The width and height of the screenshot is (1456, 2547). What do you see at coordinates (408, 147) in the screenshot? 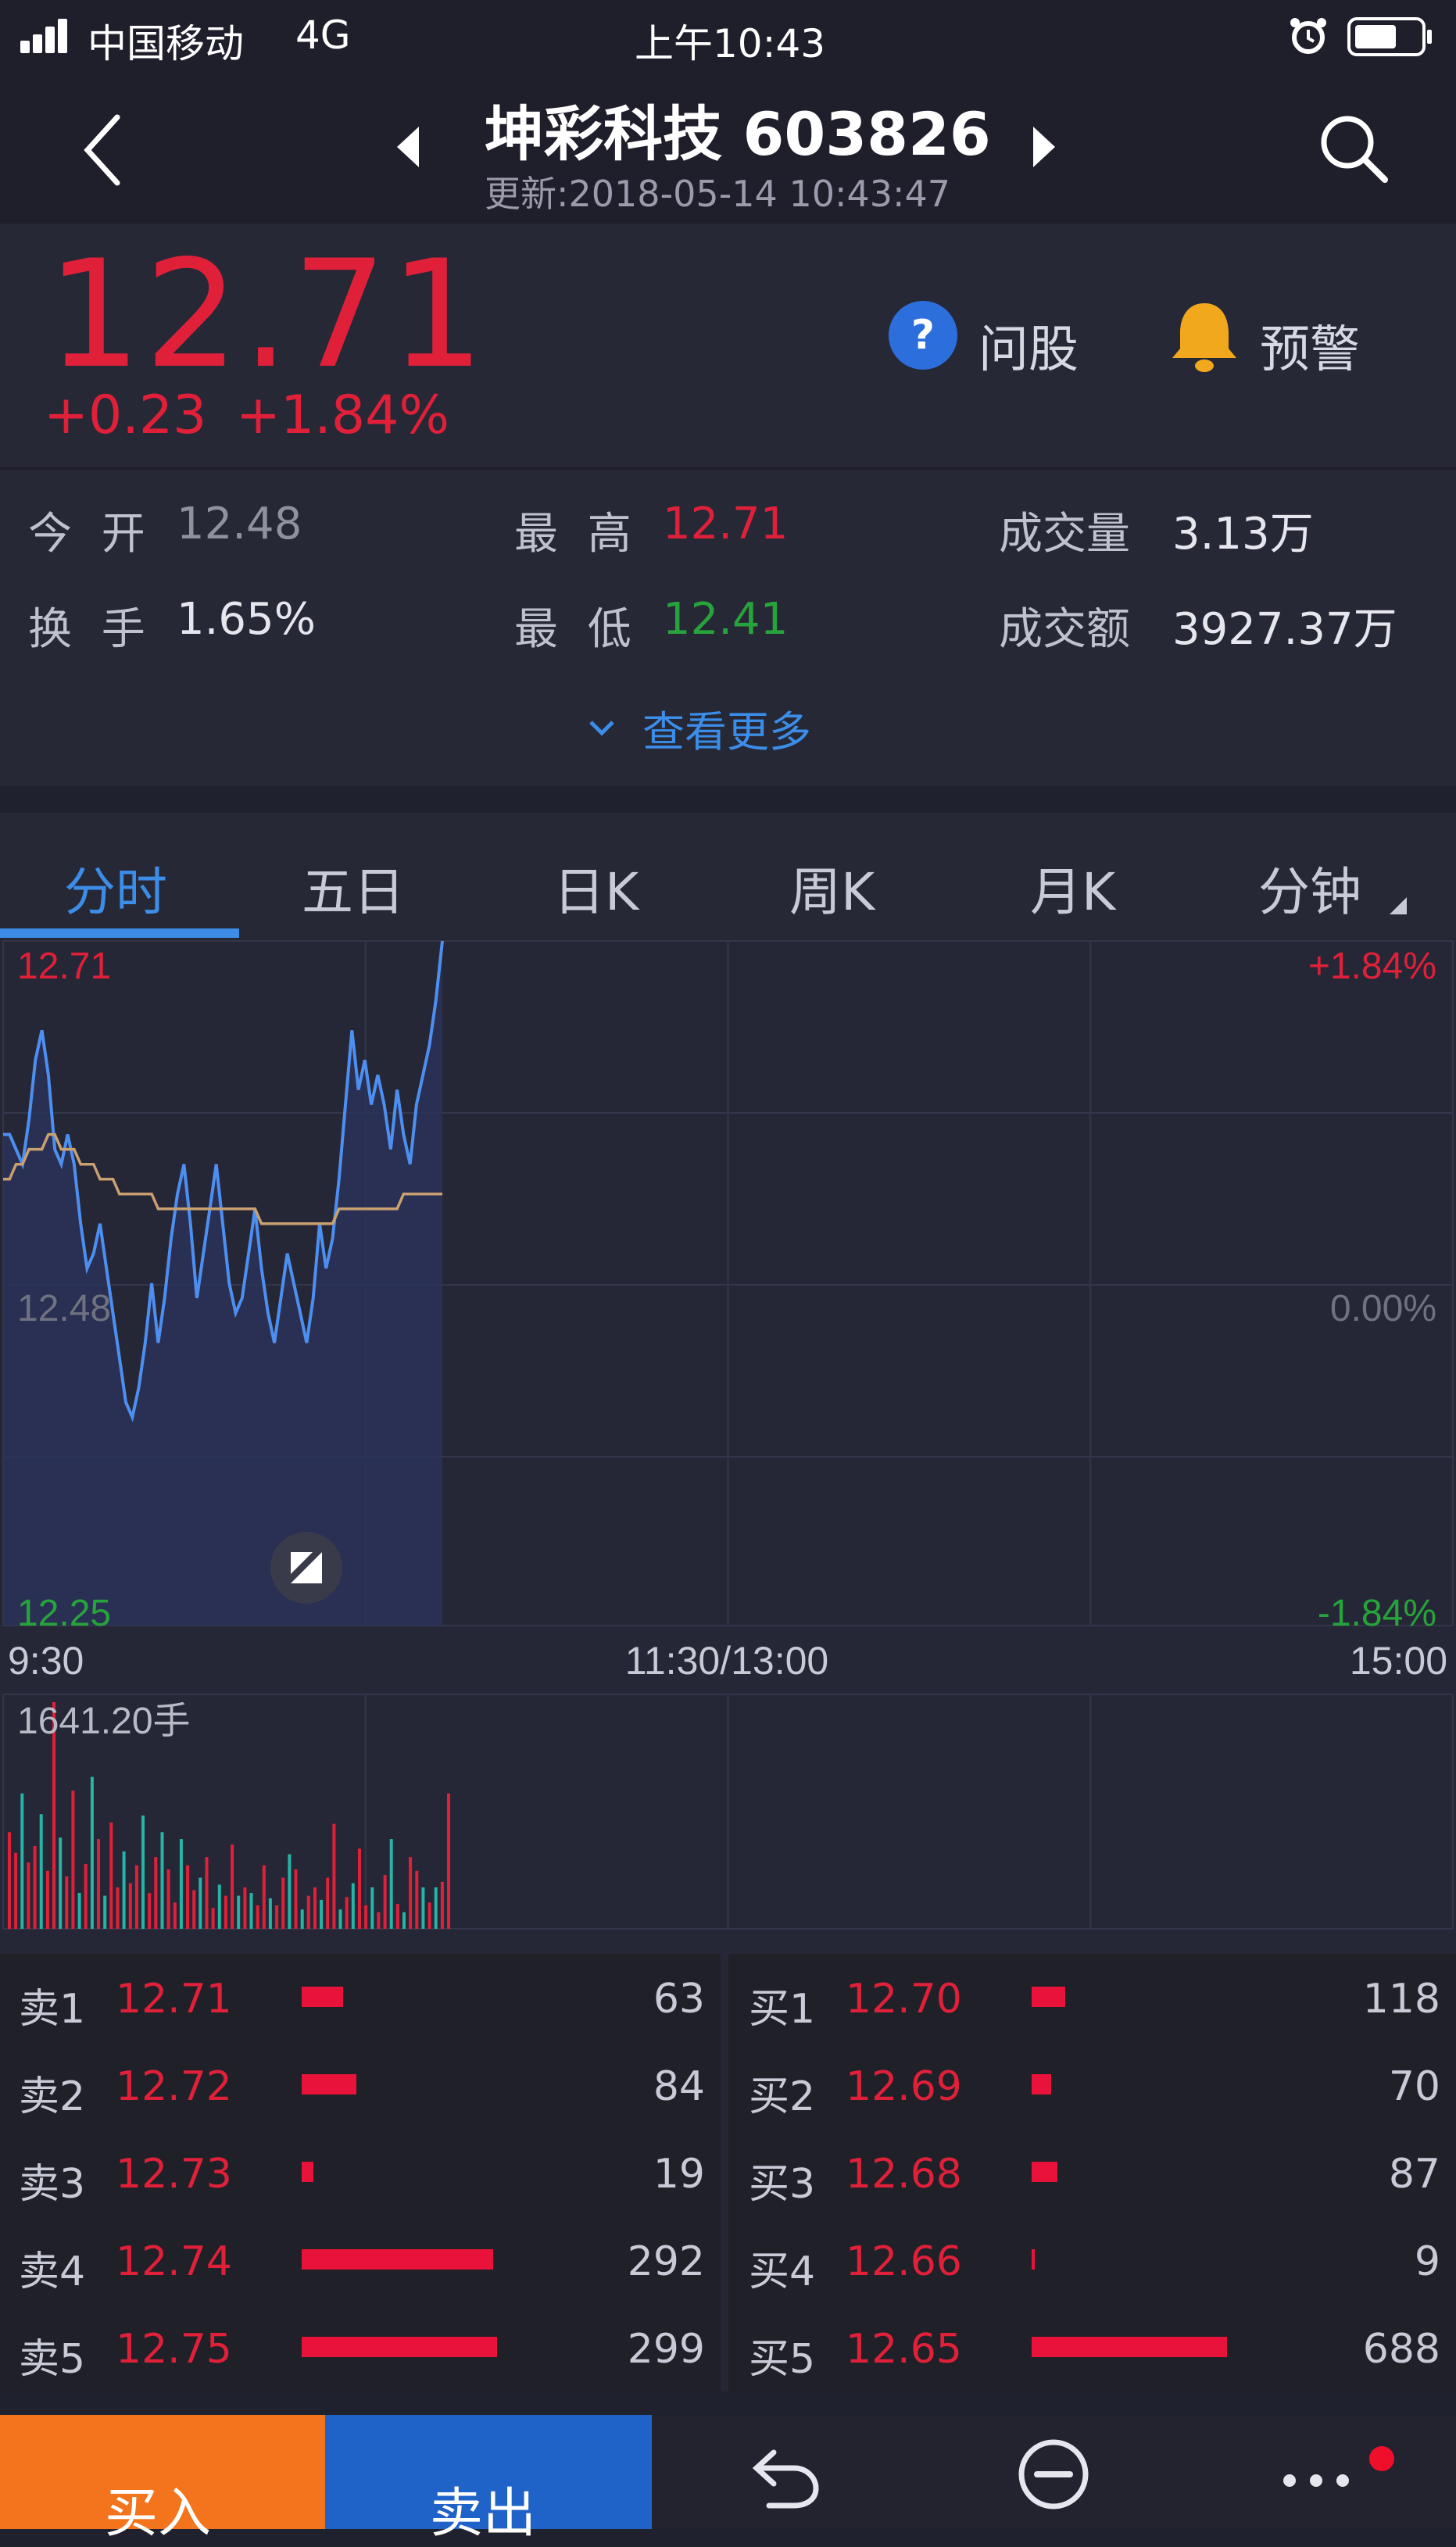
I see `previous-stock-icon` at bounding box center [408, 147].